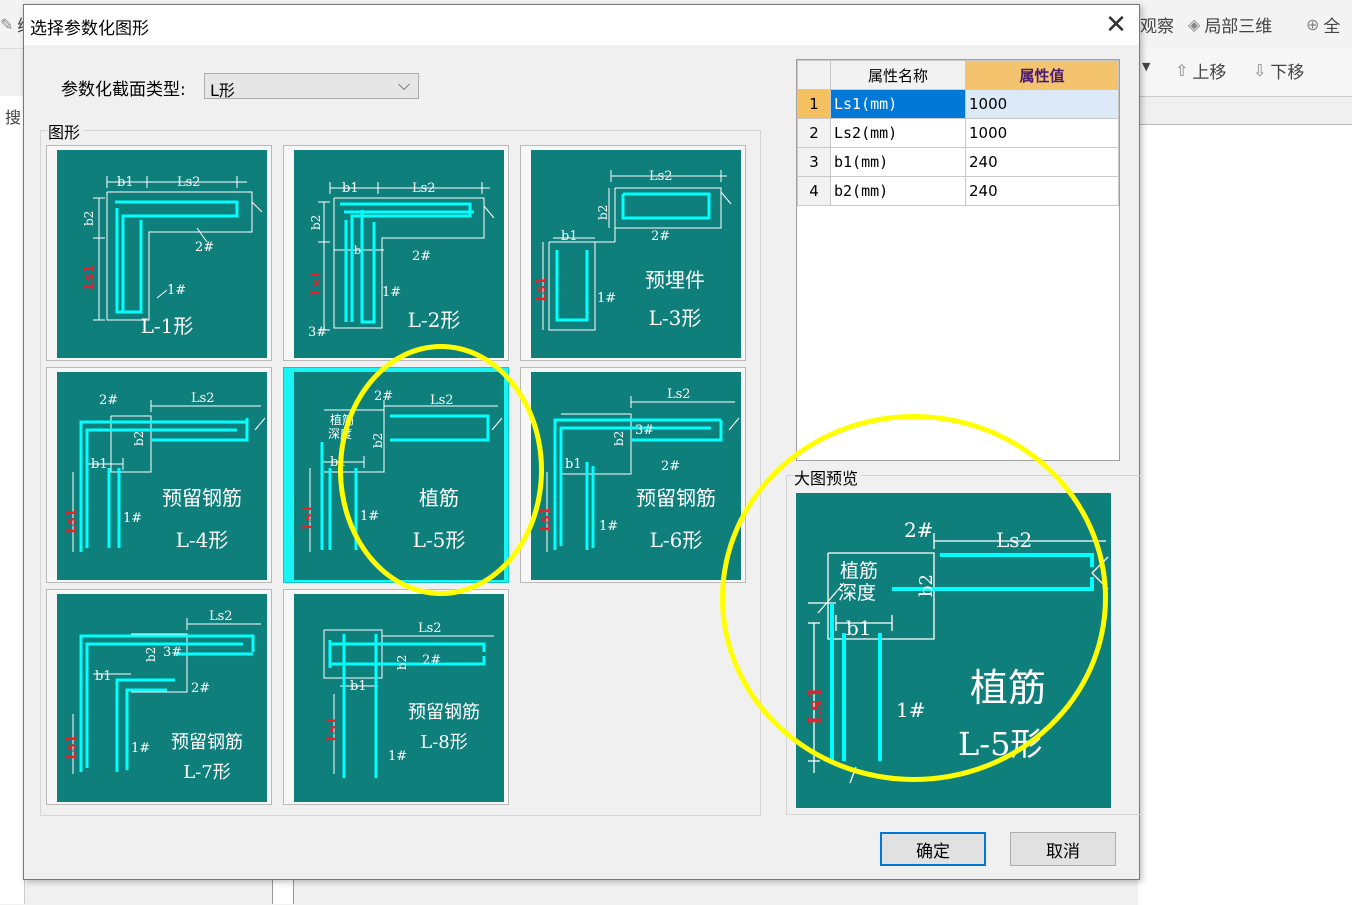 Image resolution: width=1352 pixels, height=905 pixels. What do you see at coordinates (814, 162) in the screenshot?
I see `row-number: 3` at bounding box center [814, 162].